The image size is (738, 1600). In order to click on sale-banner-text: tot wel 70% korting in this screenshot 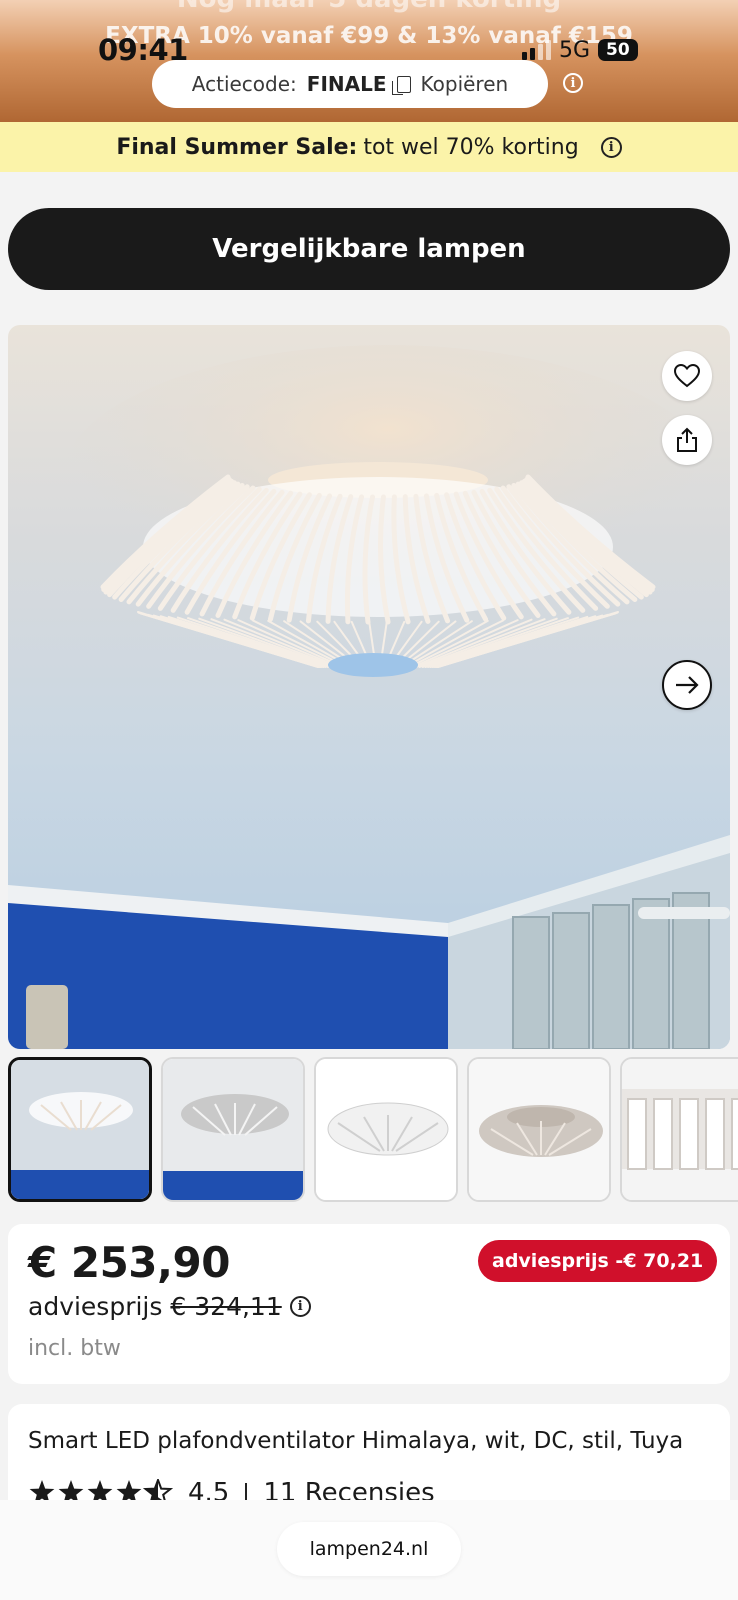, I will do `click(471, 147)`.